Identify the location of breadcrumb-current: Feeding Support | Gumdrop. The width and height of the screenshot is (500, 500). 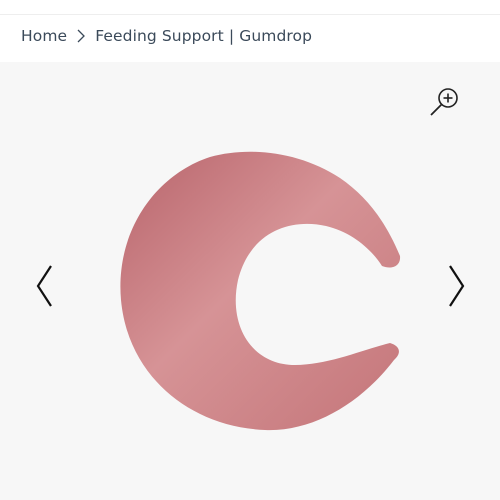
(204, 36).